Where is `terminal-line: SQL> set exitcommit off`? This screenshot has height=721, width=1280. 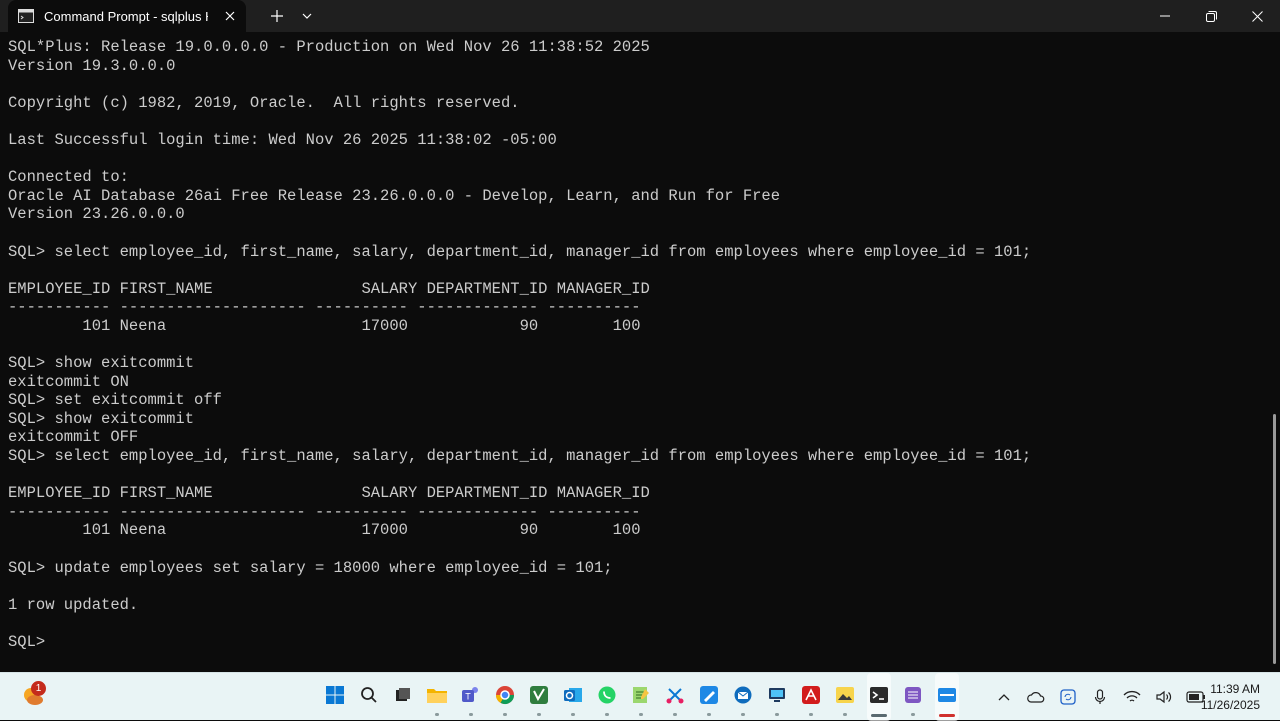 terminal-line: SQL> set exitcommit off is located at coordinates (115, 400).